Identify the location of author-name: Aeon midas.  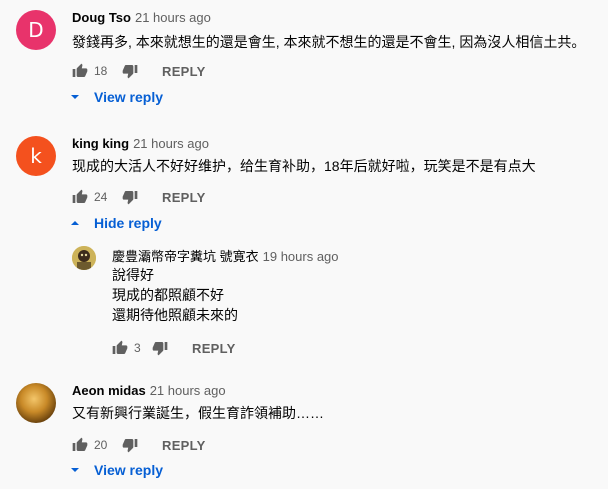
(109, 390).